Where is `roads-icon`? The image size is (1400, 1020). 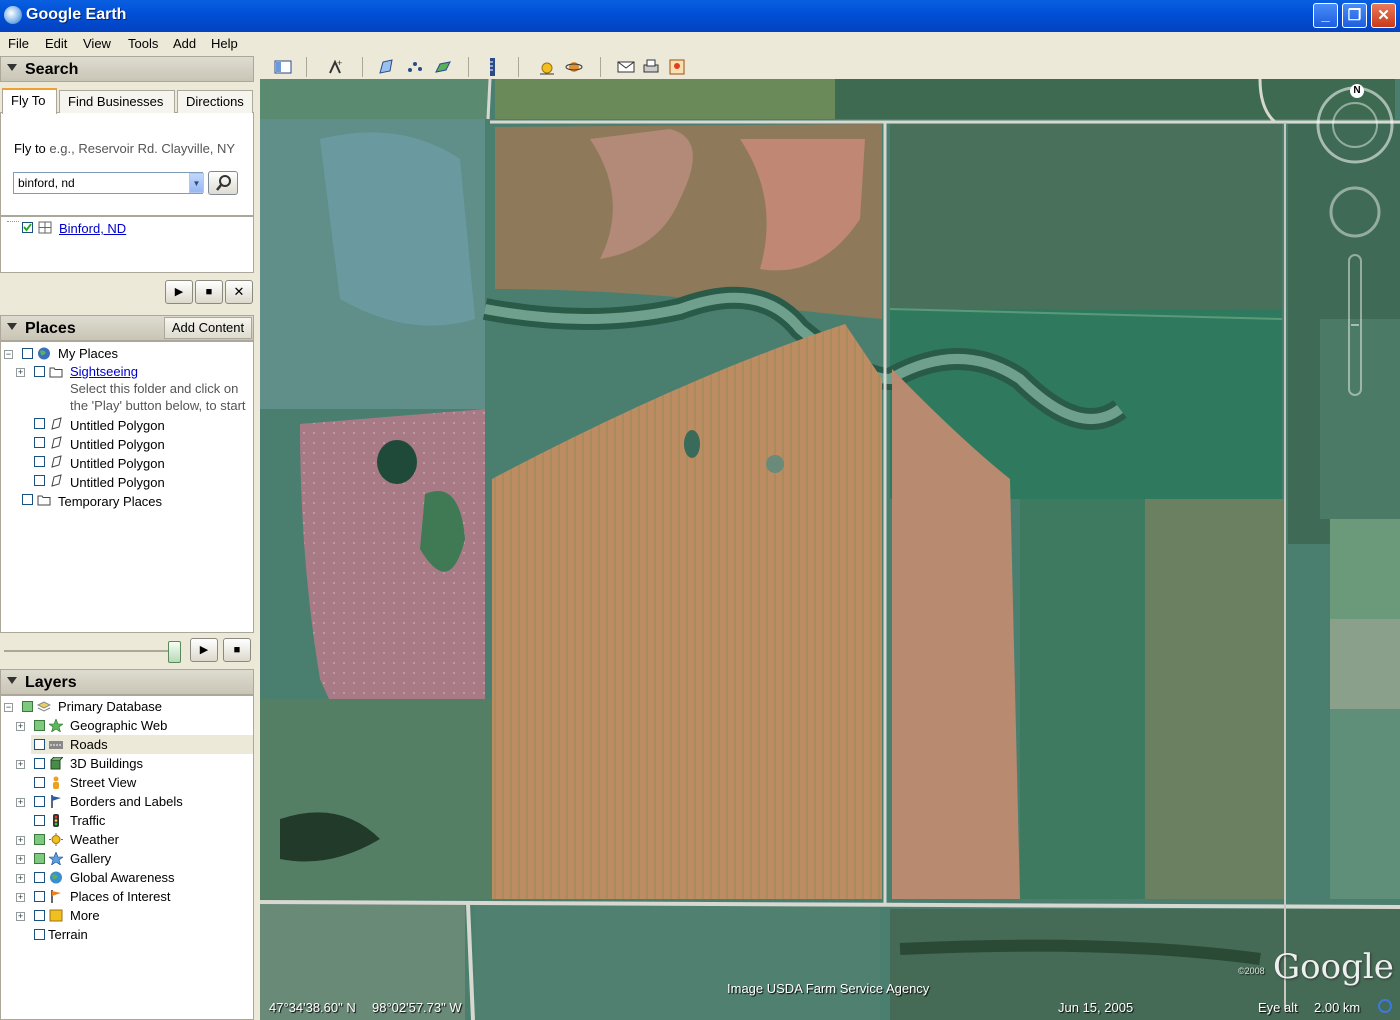 roads-icon is located at coordinates (56, 745).